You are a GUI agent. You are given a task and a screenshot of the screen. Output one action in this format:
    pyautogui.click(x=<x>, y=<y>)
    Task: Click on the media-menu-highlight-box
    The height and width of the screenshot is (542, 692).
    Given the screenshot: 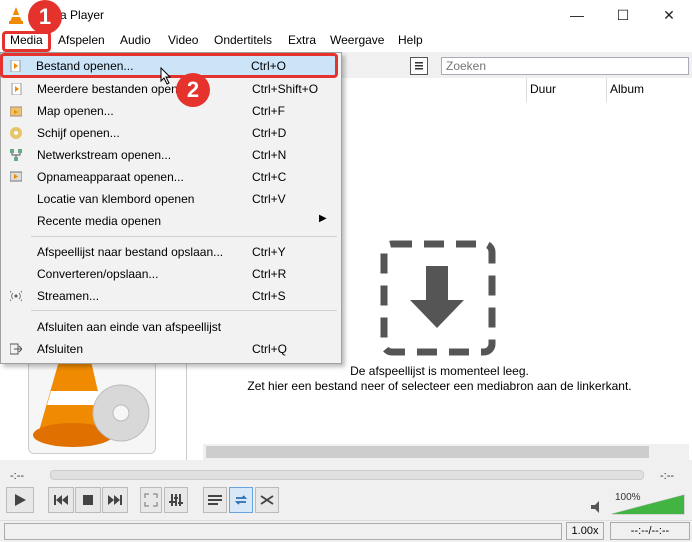 What is the action you would take?
    pyautogui.click(x=26, y=41)
    